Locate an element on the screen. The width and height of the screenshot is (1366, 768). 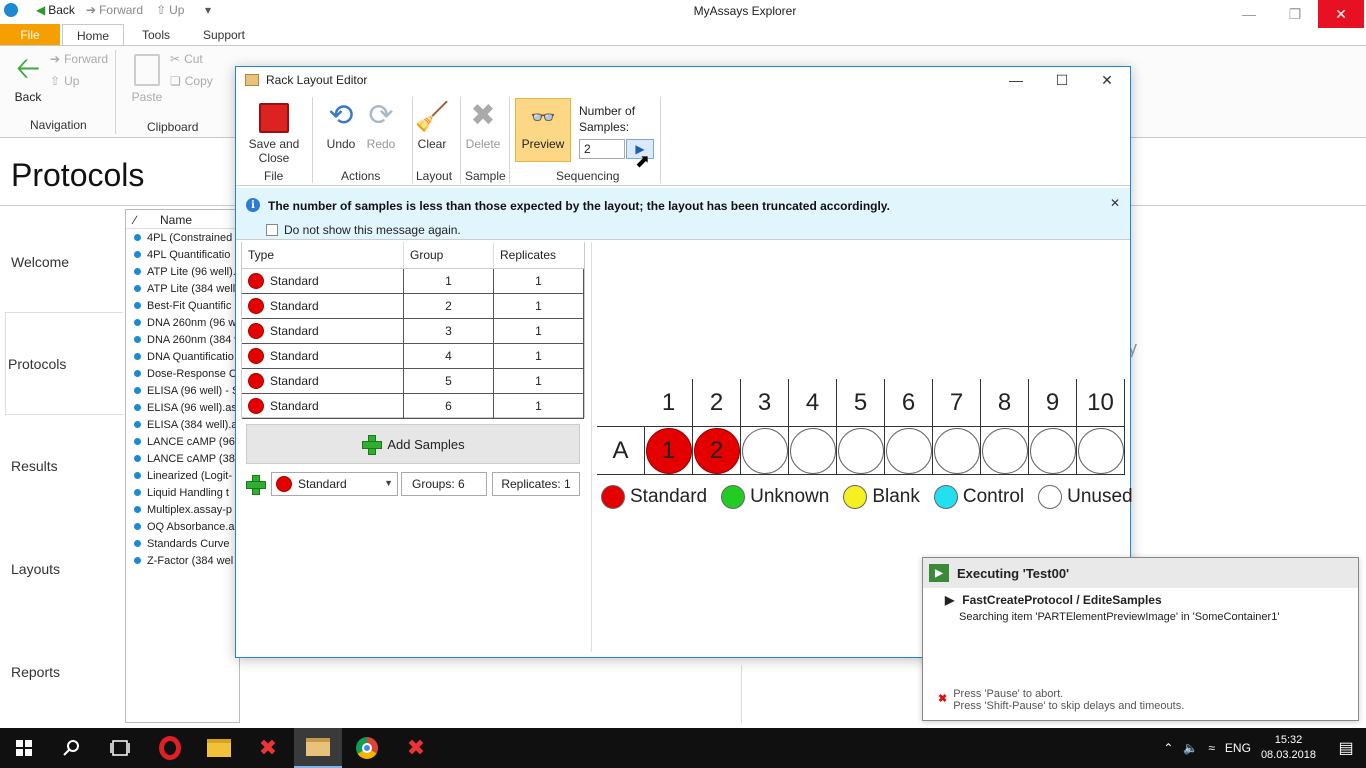
table-row: Standard 6 1 is located at coordinates (413, 406).